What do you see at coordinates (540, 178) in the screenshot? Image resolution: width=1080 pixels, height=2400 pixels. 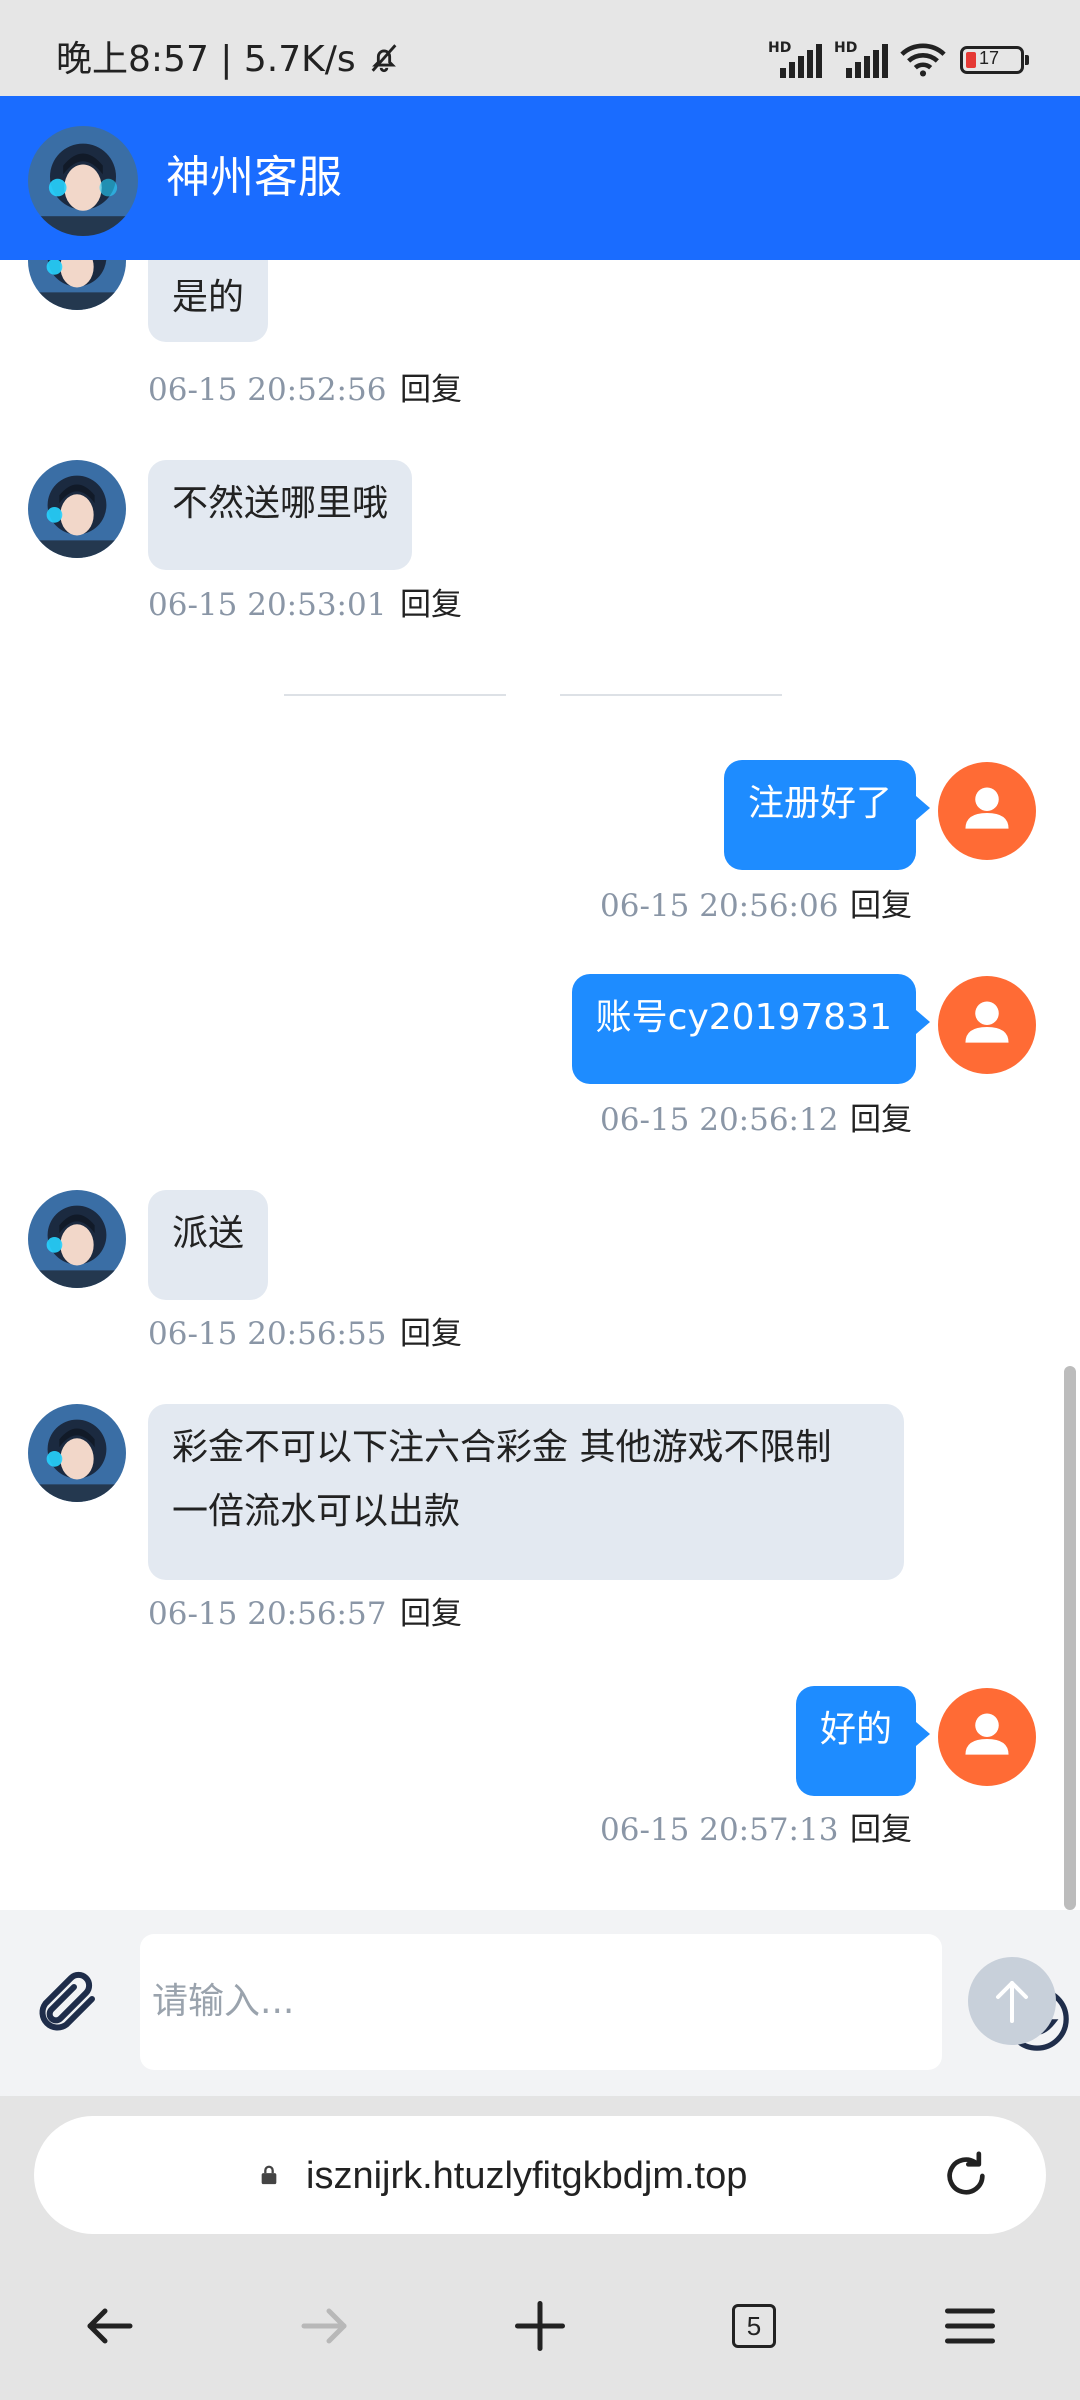 I see `chat-header: 神州客服` at bounding box center [540, 178].